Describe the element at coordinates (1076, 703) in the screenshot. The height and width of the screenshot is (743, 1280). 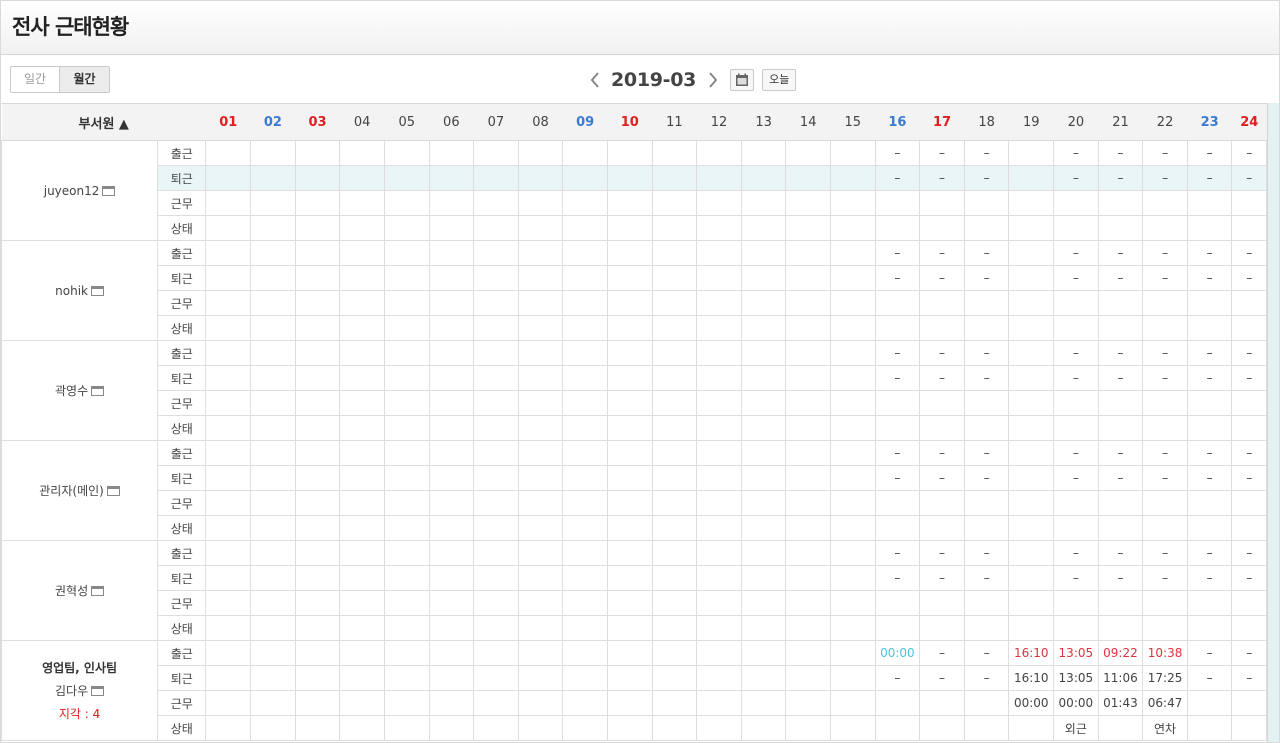
I see `day-cell: 00:00` at that location.